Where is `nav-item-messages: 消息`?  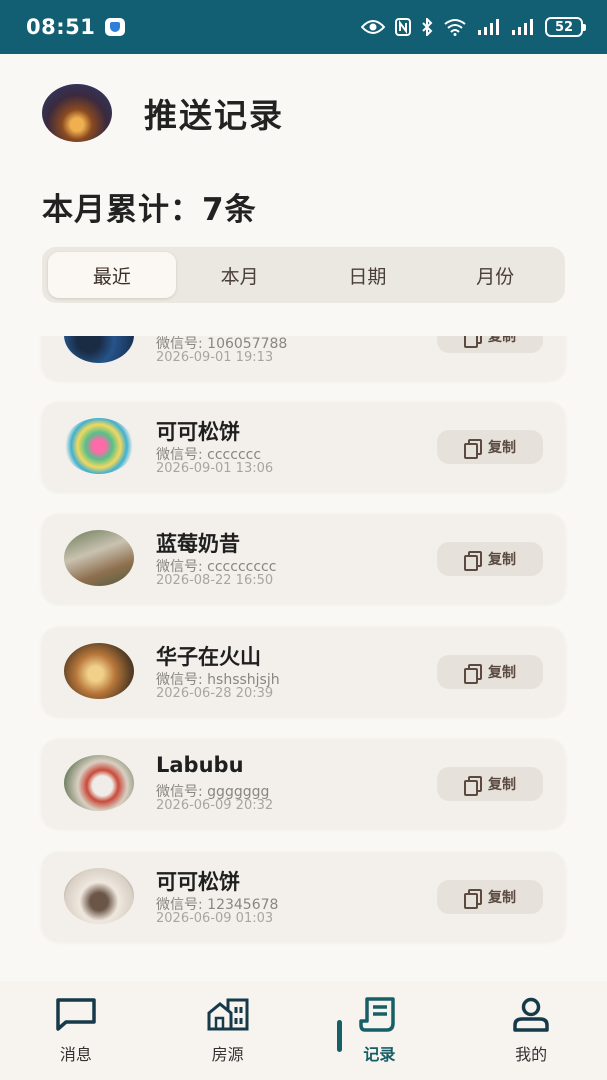
nav-item-messages: 消息 is located at coordinates (76, 1030).